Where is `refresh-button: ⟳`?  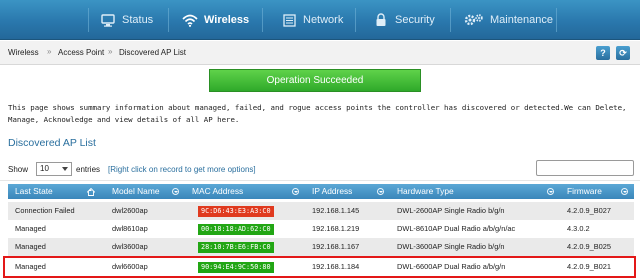 refresh-button: ⟳ is located at coordinates (623, 53).